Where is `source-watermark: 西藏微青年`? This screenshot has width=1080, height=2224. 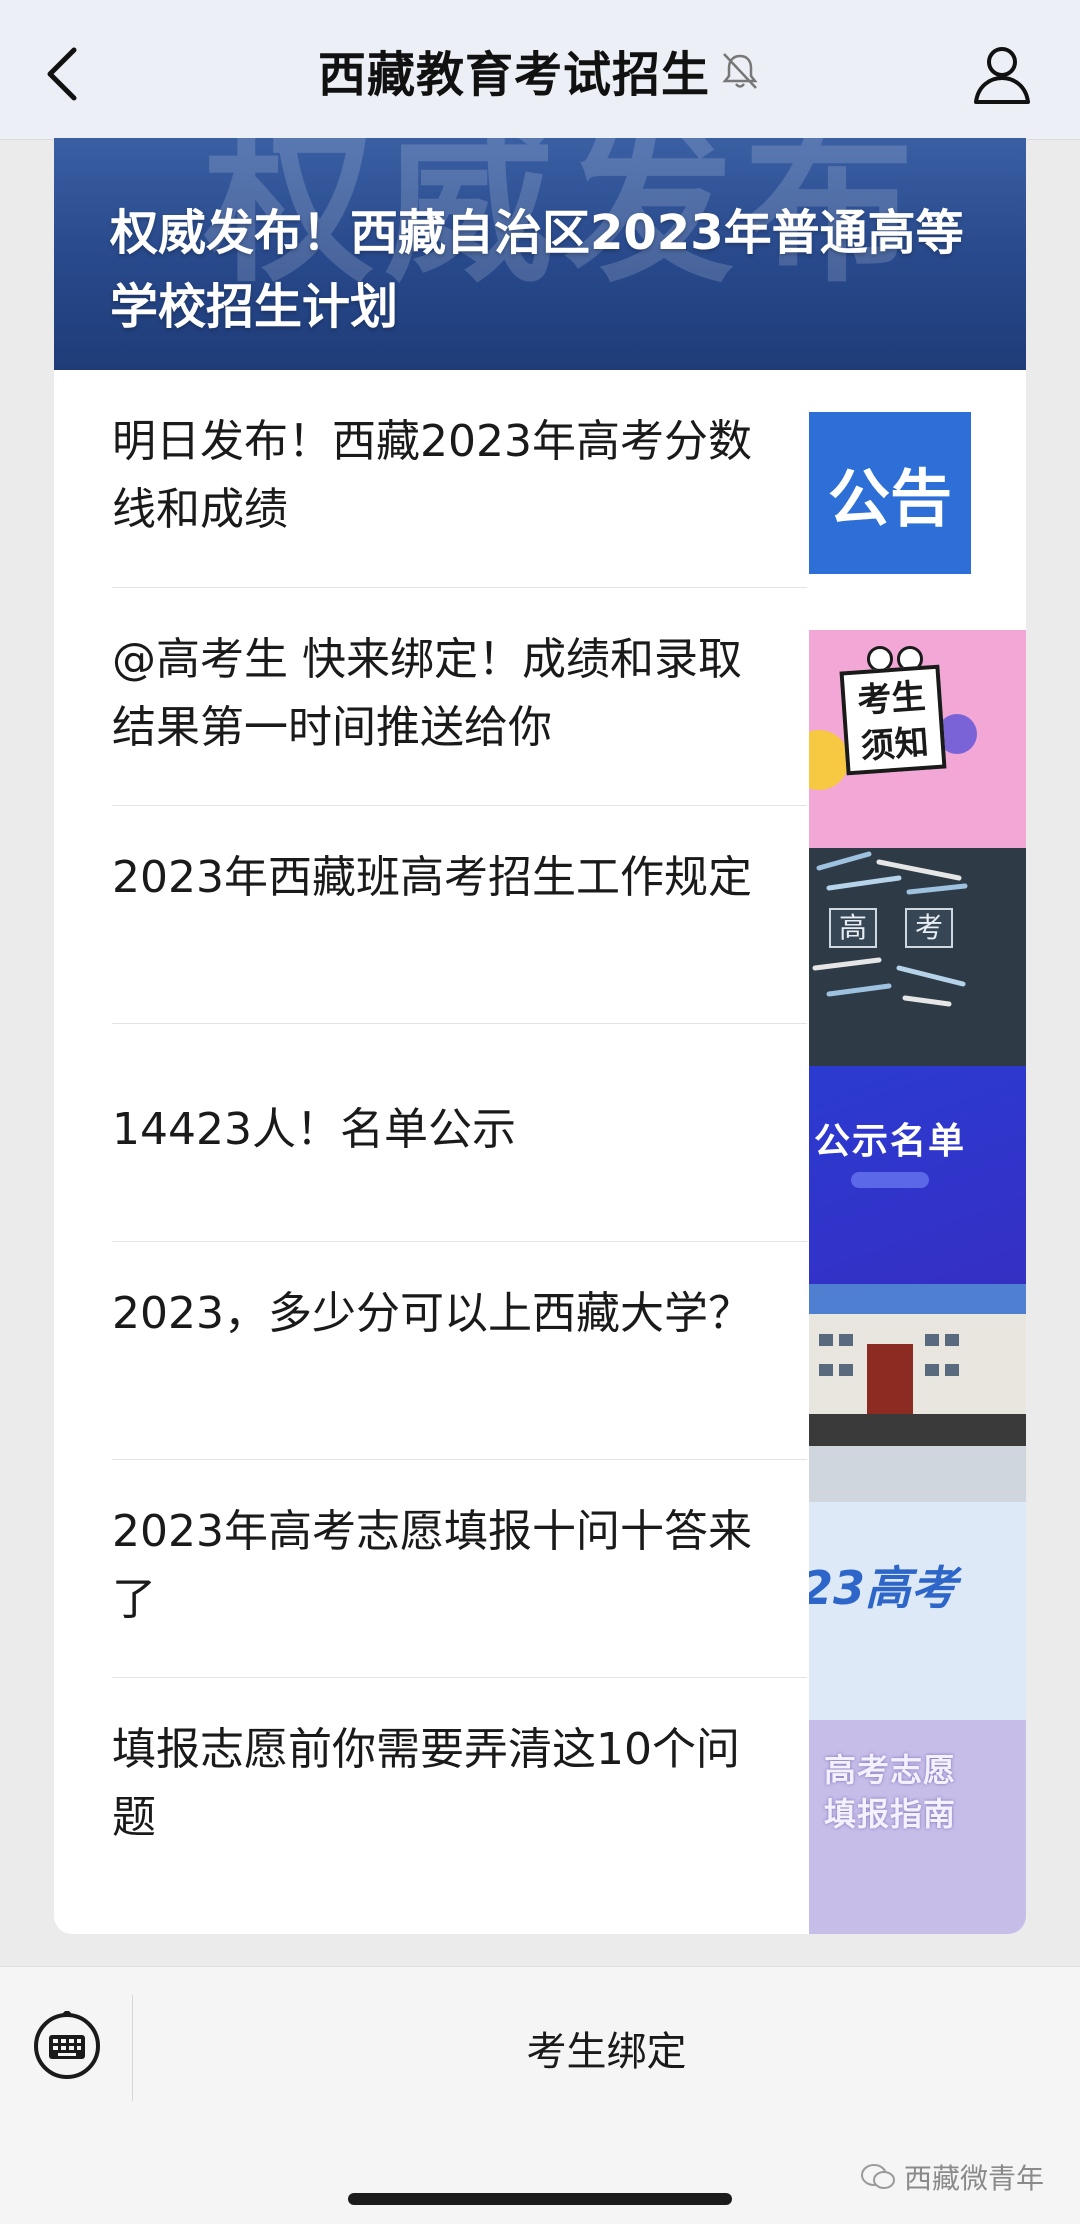
source-watermark: 西藏微青年 is located at coordinates (952, 2177).